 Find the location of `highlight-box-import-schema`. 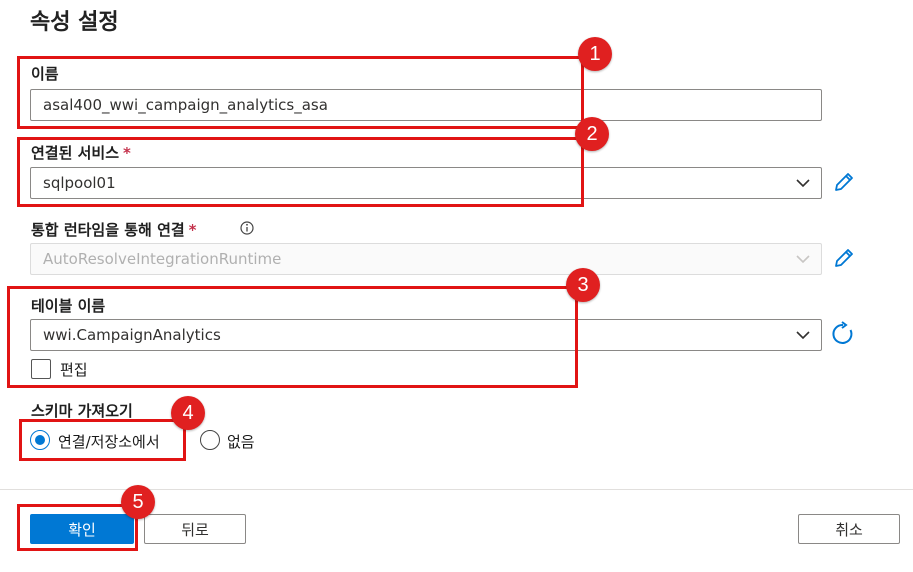

highlight-box-import-schema is located at coordinates (102, 440).